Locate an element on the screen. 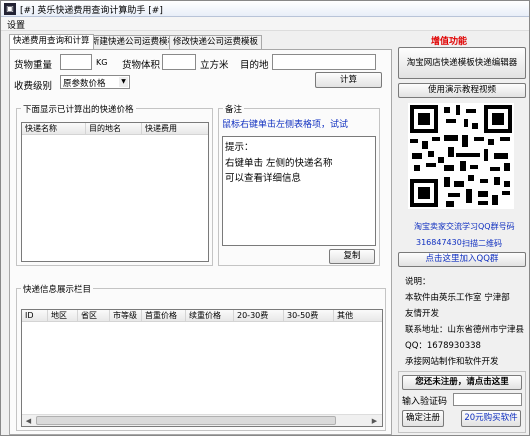  notes-group-title: 备注 is located at coordinates (234, 109).